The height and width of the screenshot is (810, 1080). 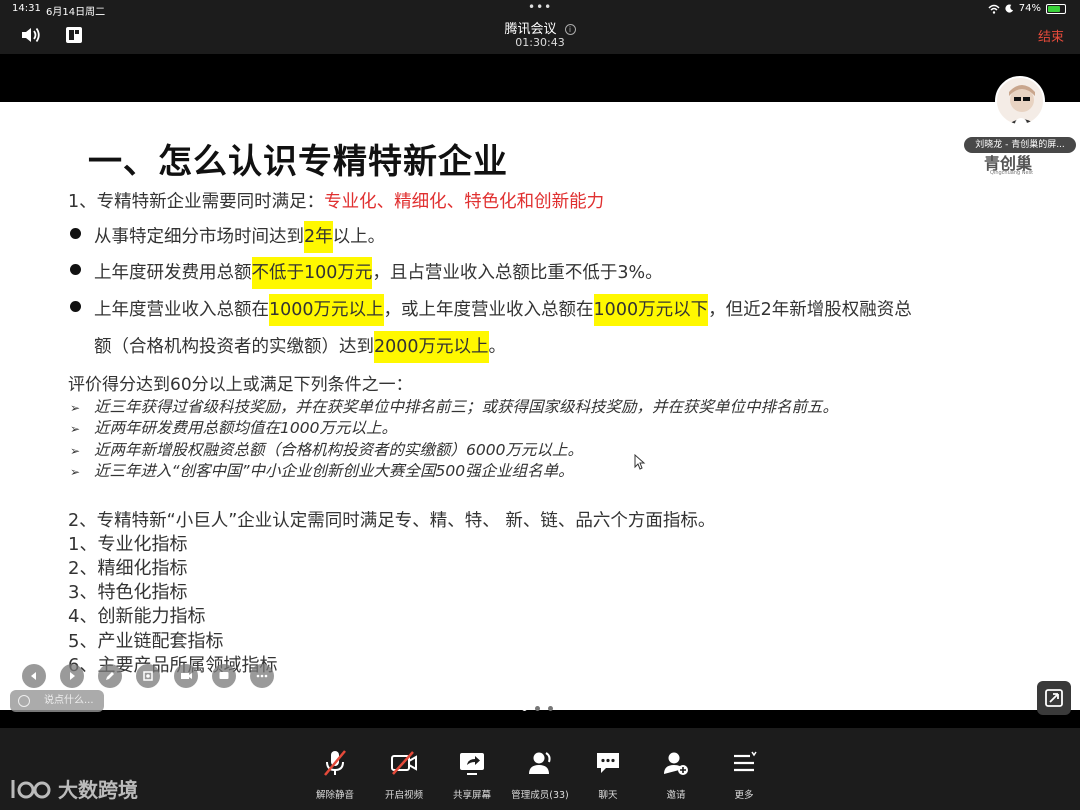 What do you see at coordinates (810, 310) in the screenshot?
I see `bullet-3-text: ，但近2年新增股权融资总` at bounding box center [810, 310].